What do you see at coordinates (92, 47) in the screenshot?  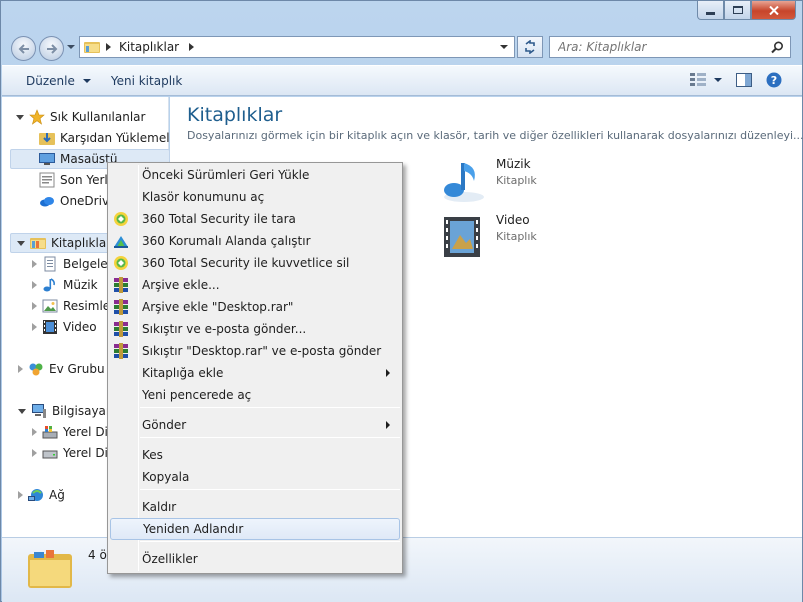 I see `libraries-folder-icon` at bounding box center [92, 47].